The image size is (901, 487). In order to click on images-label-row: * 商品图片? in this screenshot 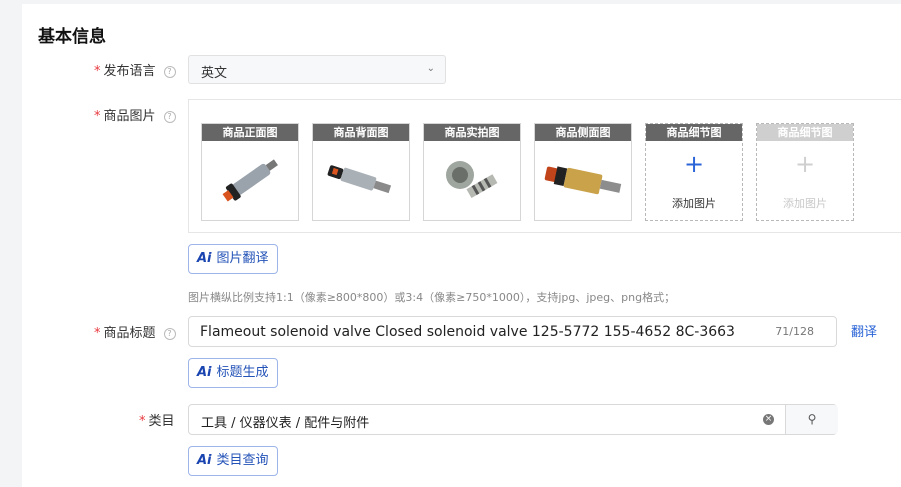, I will do `click(135, 114)`.